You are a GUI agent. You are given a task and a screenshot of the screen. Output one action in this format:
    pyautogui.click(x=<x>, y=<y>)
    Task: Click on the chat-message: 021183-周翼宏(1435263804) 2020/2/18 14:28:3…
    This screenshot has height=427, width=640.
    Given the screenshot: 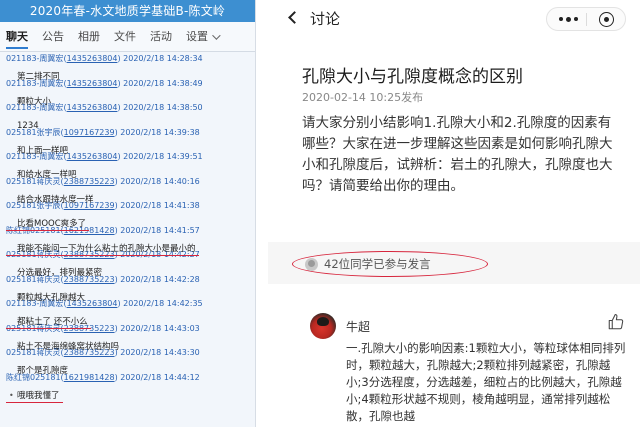 What is the action you would take?
    pyautogui.click(x=130, y=67)
    